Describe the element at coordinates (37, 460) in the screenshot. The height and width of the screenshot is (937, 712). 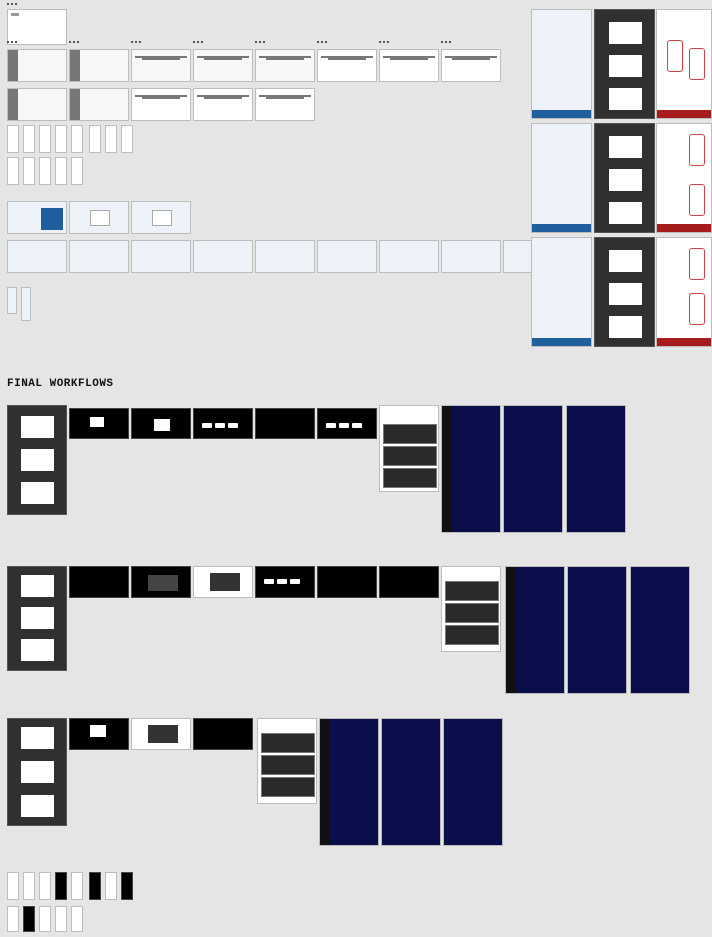
I see `workflow-1-device-mockups` at that location.